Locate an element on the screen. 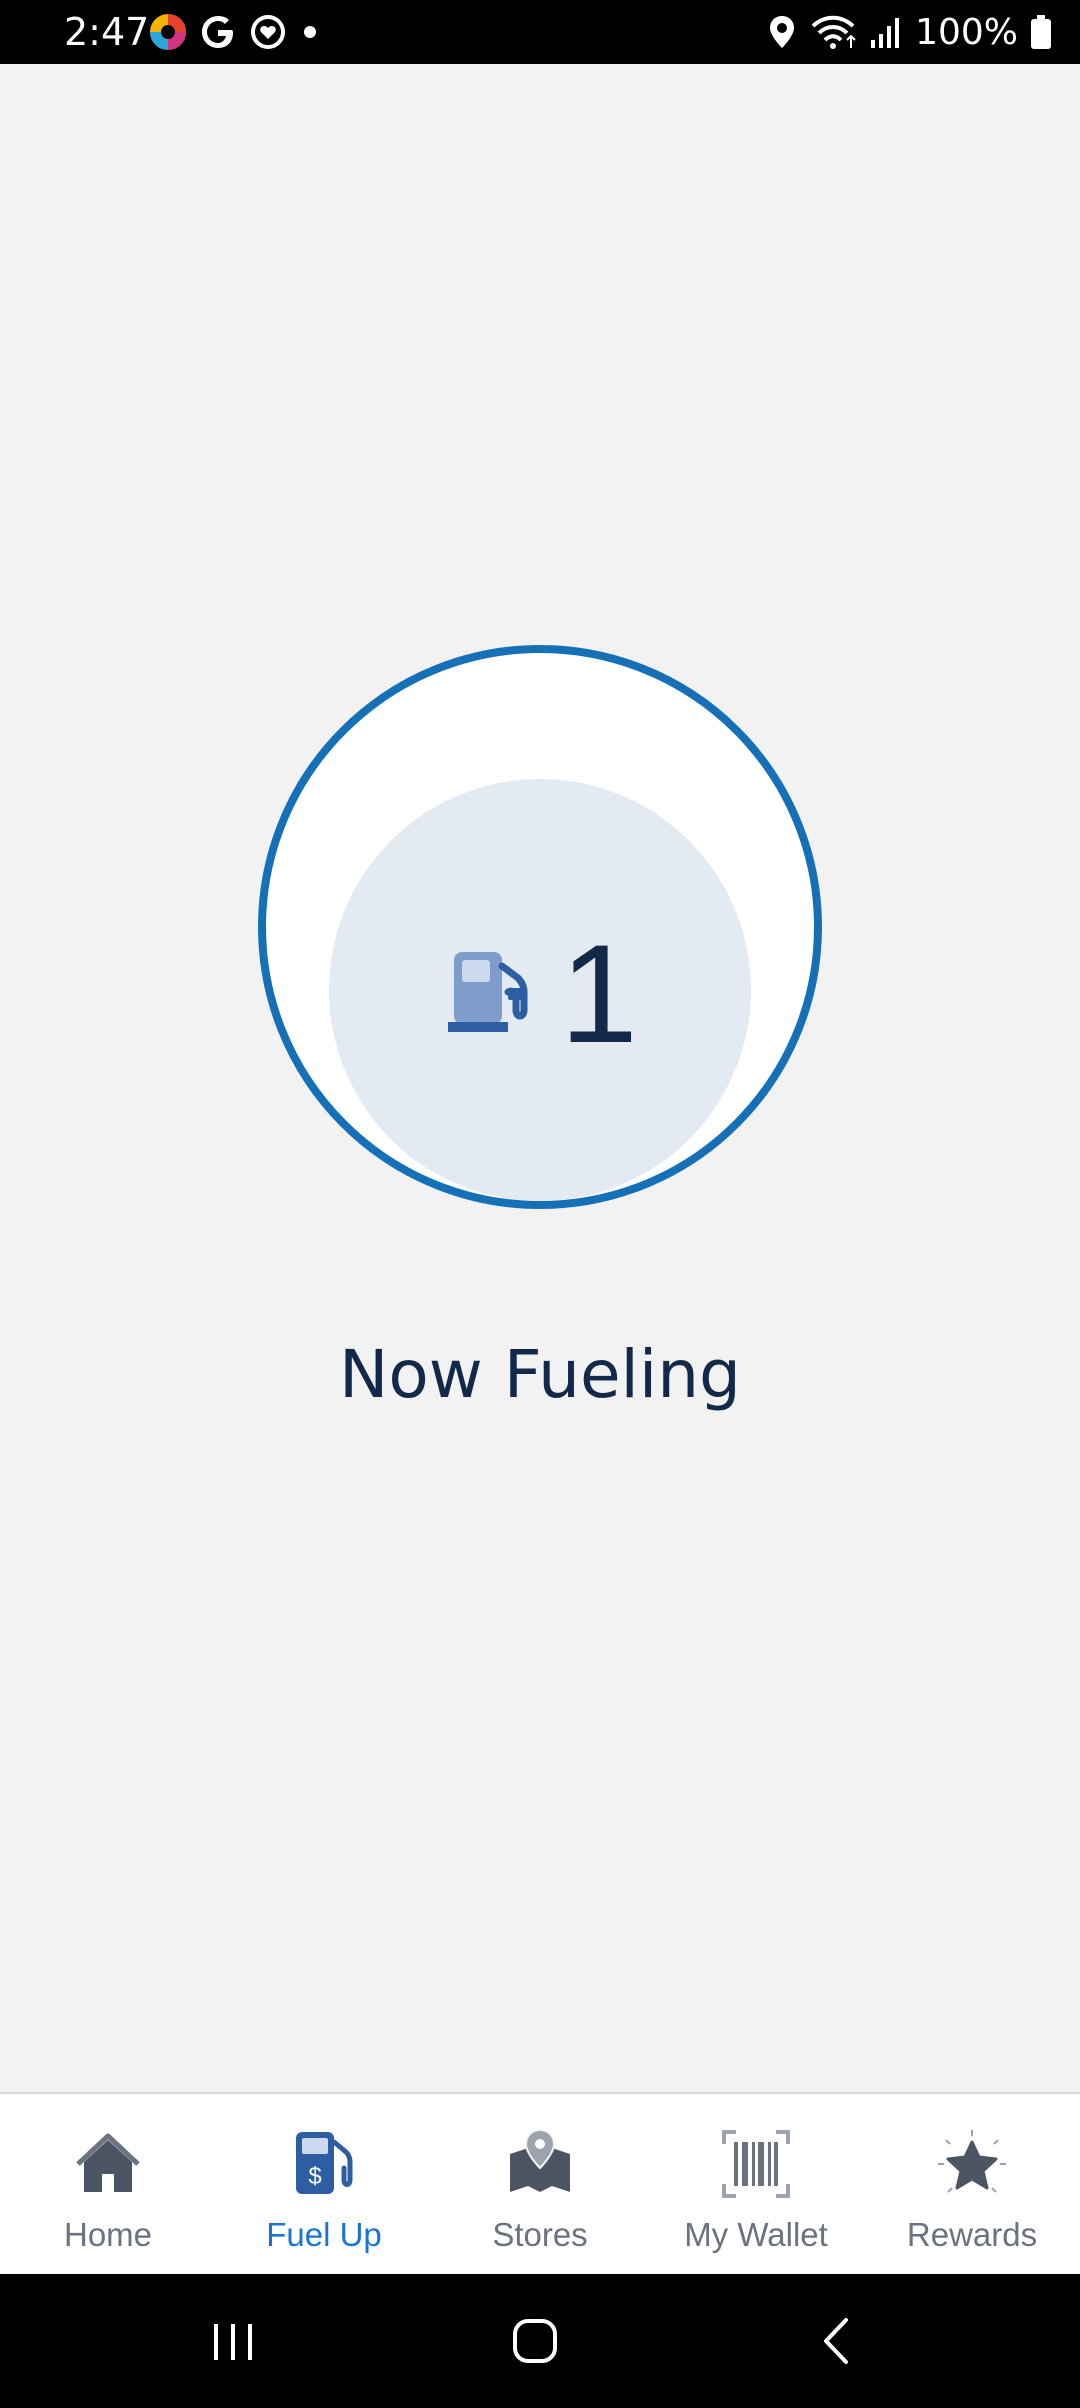  bottom-tab-bar: Home $ Fuel Up Stores My Wallet Rewards is located at coordinates (540, 2183).